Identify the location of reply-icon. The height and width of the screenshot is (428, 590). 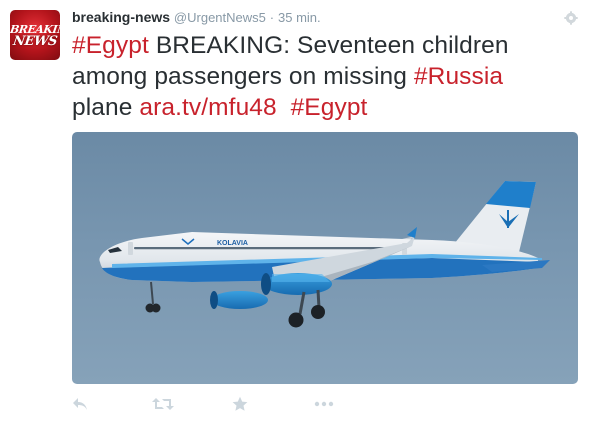
(80, 404).